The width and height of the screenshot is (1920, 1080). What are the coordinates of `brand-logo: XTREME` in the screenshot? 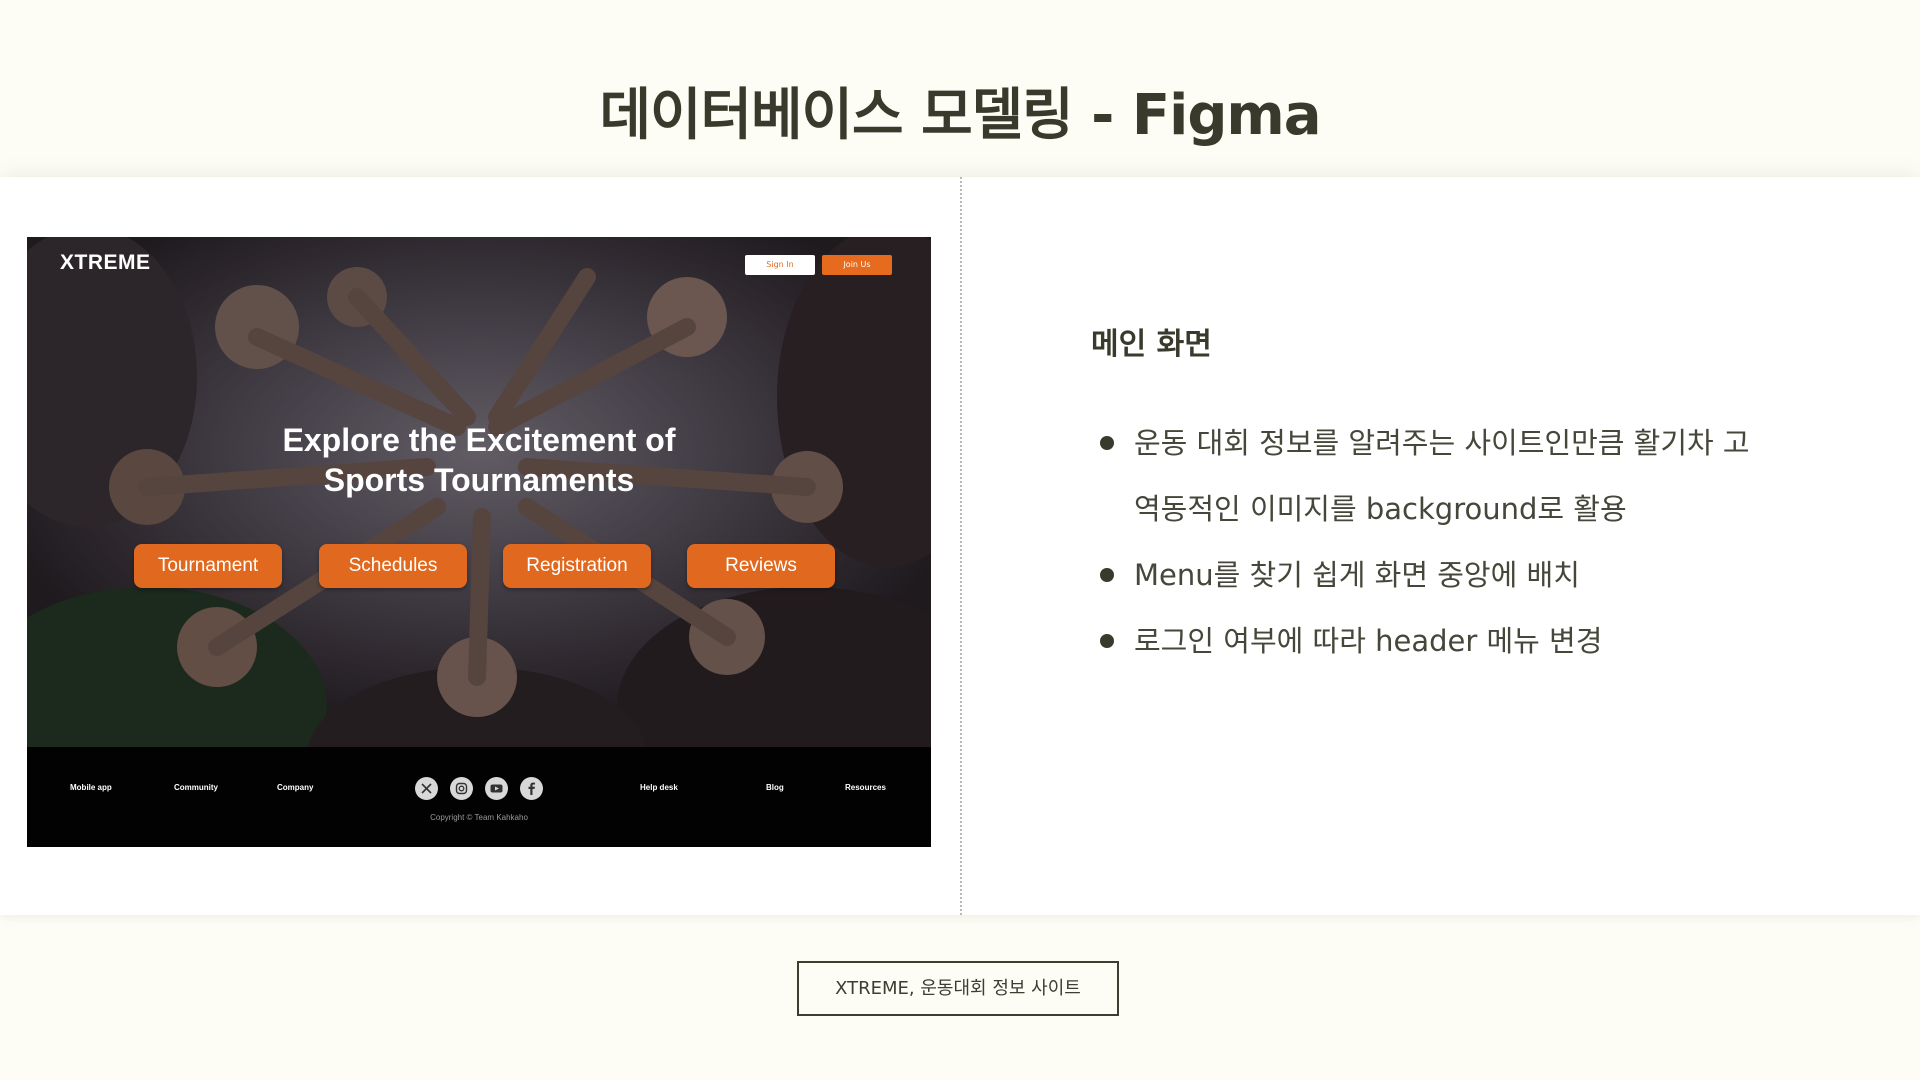 It's located at (105, 263).